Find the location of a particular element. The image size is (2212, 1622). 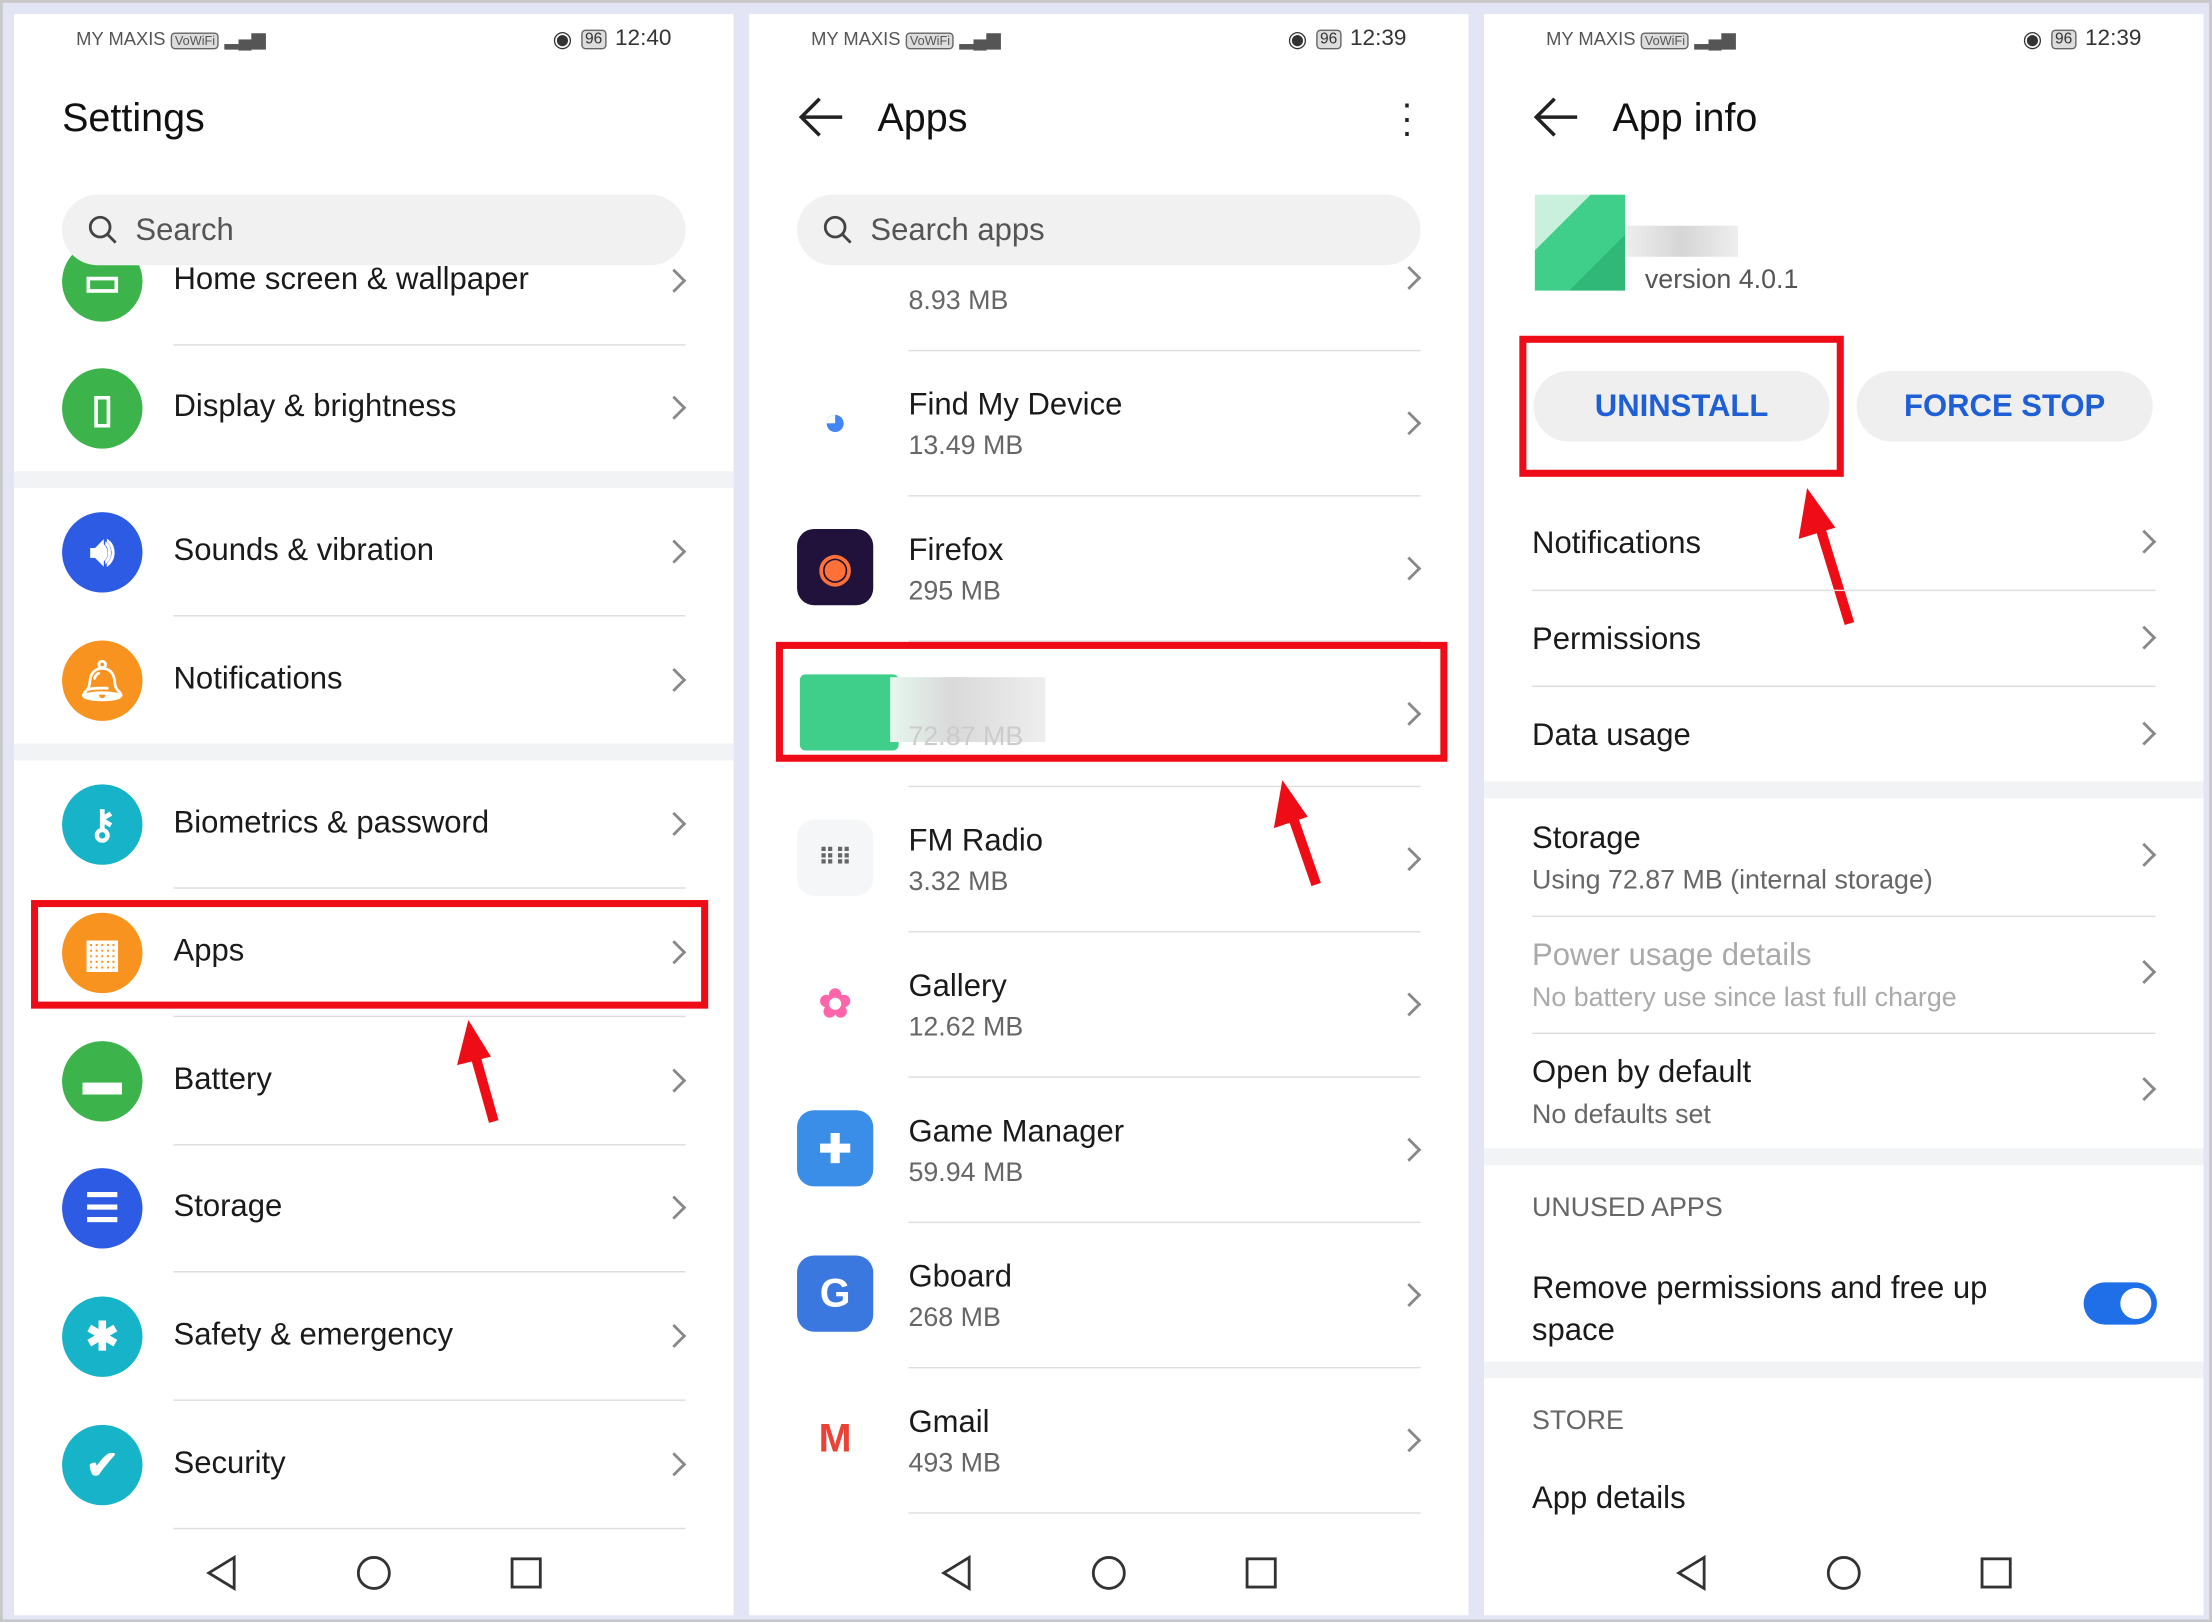

app-name: Find My Device is located at coordinates (1015, 404).